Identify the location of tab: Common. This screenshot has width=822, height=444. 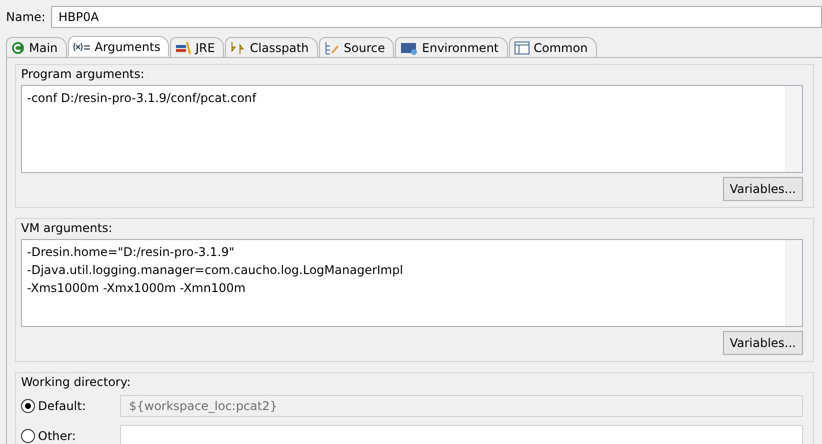
(552, 47).